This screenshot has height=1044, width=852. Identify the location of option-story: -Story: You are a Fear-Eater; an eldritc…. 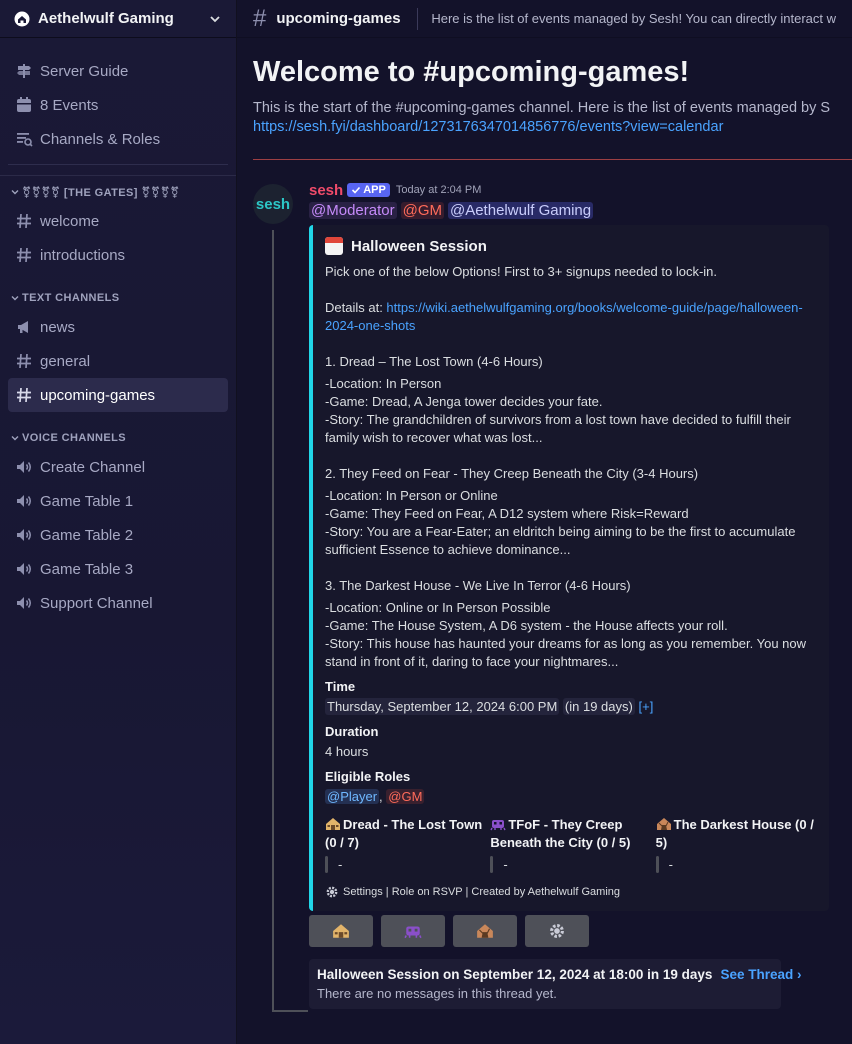
(560, 540).